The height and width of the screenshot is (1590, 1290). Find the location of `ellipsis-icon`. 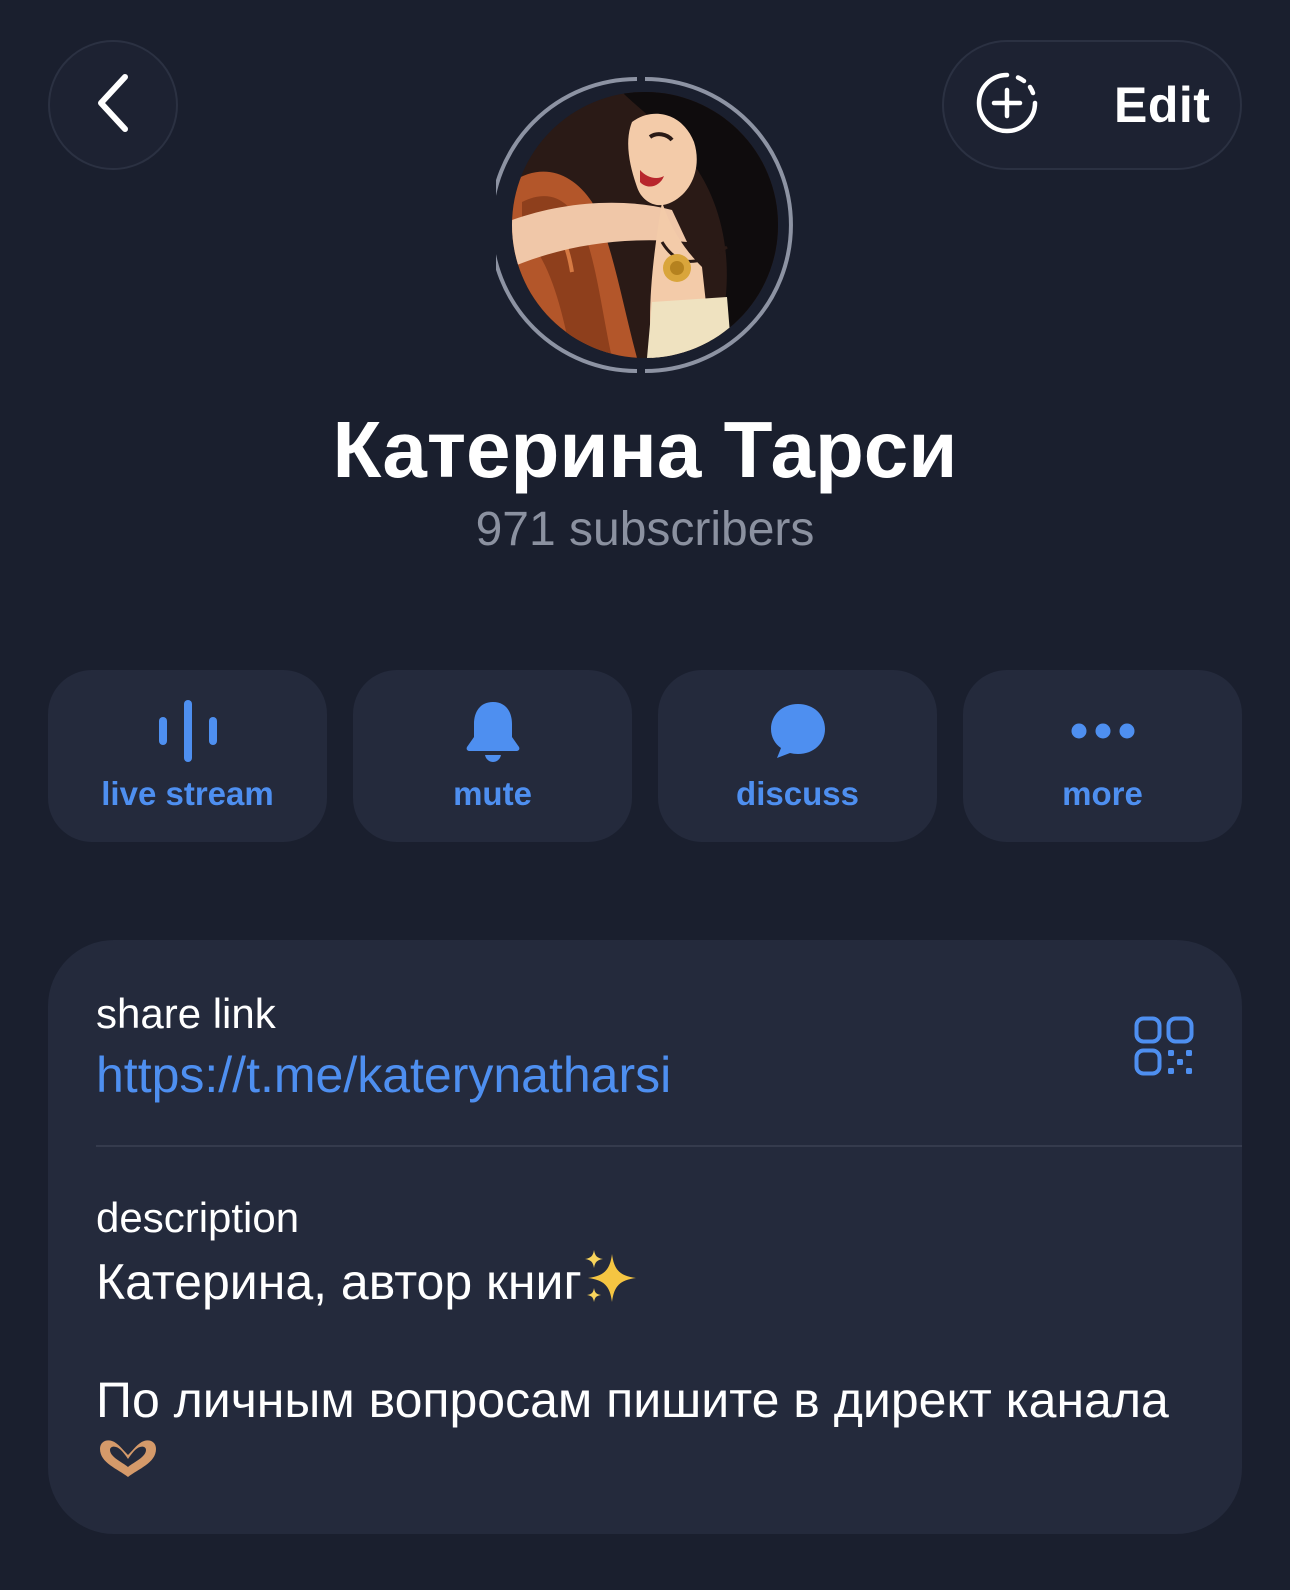

ellipsis-icon is located at coordinates (1103, 733).